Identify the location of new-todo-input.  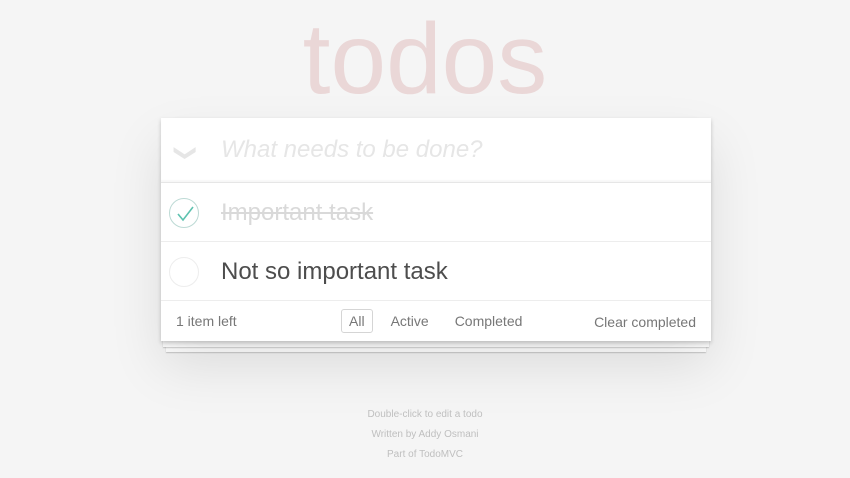
(461, 150).